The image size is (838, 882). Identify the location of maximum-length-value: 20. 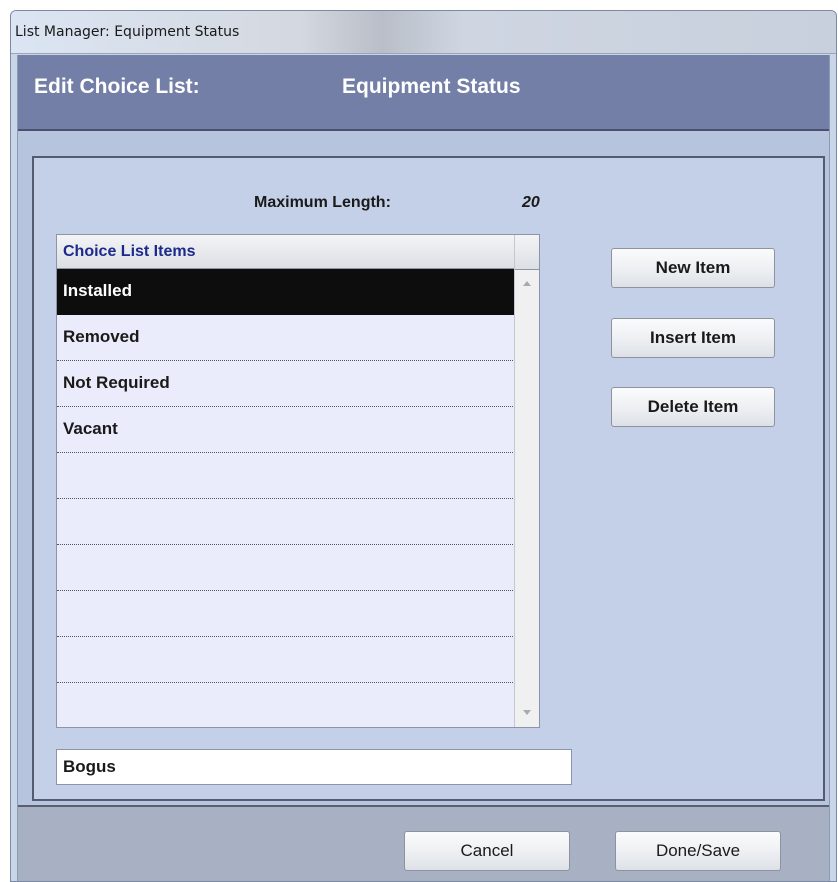
(531, 202).